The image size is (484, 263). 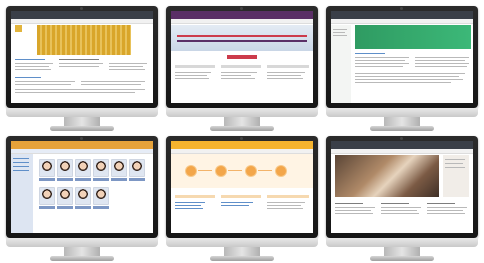 What do you see at coordinates (341, 64) in the screenshot?
I see `sidebar` at bounding box center [341, 64].